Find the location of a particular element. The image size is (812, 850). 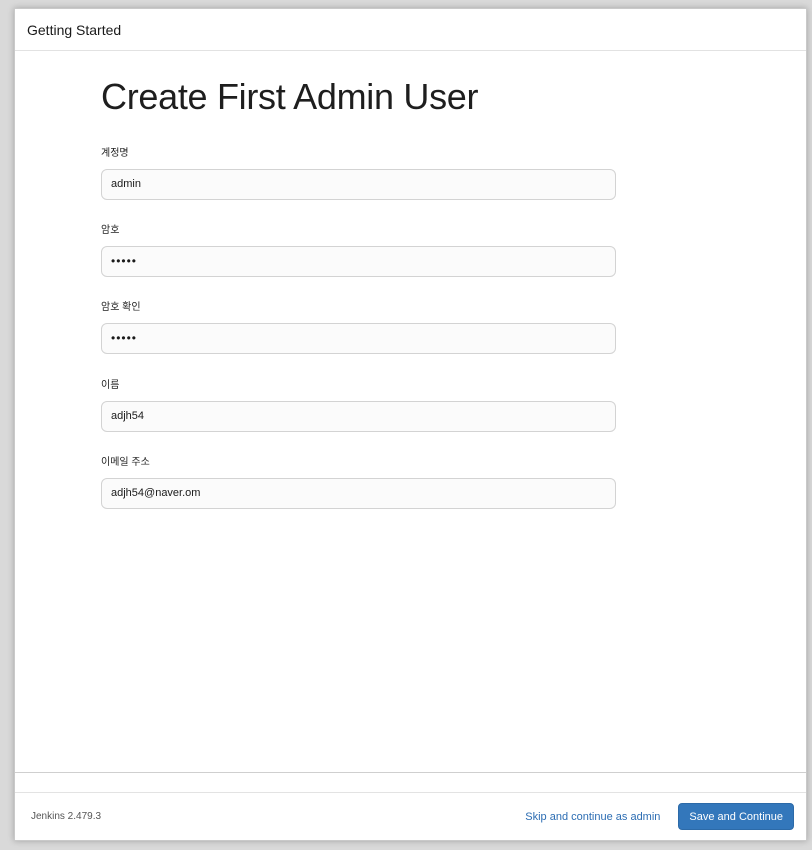

dialog-header: Getting Started is located at coordinates (410, 30).